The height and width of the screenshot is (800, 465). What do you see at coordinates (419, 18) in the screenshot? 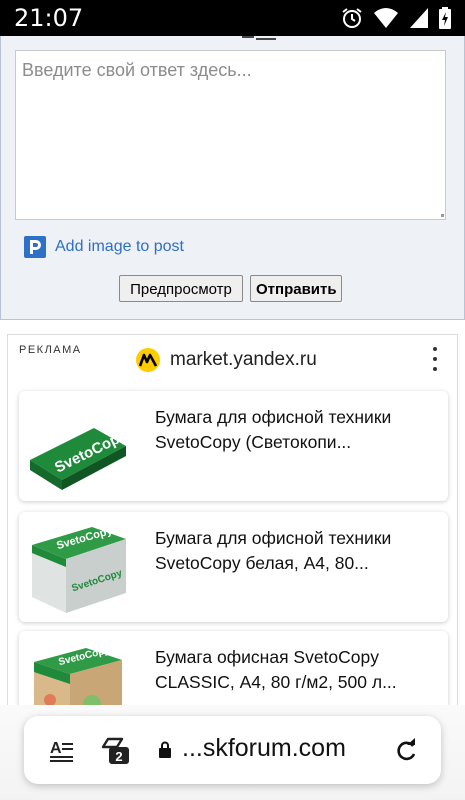
I see `signal-icon` at bounding box center [419, 18].